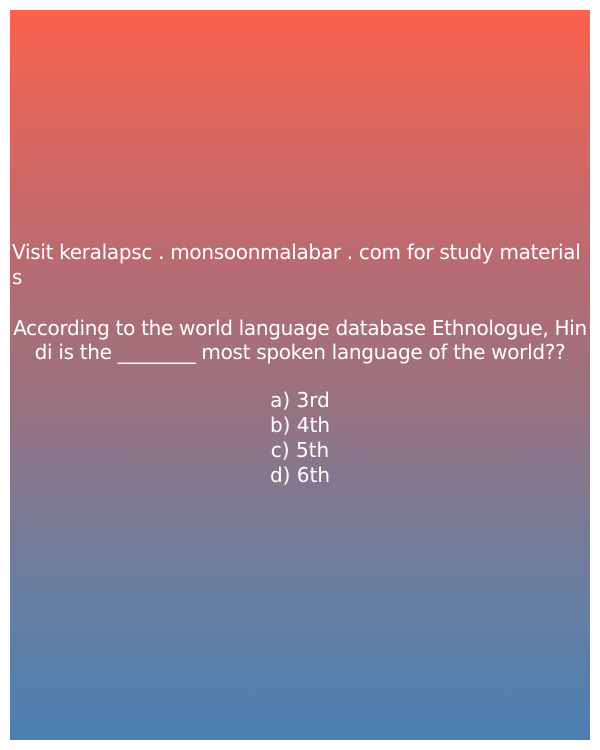  Describe the element at coordinates (300, 450) in the screenshot. I see `option-c: c) 5th` at that location.